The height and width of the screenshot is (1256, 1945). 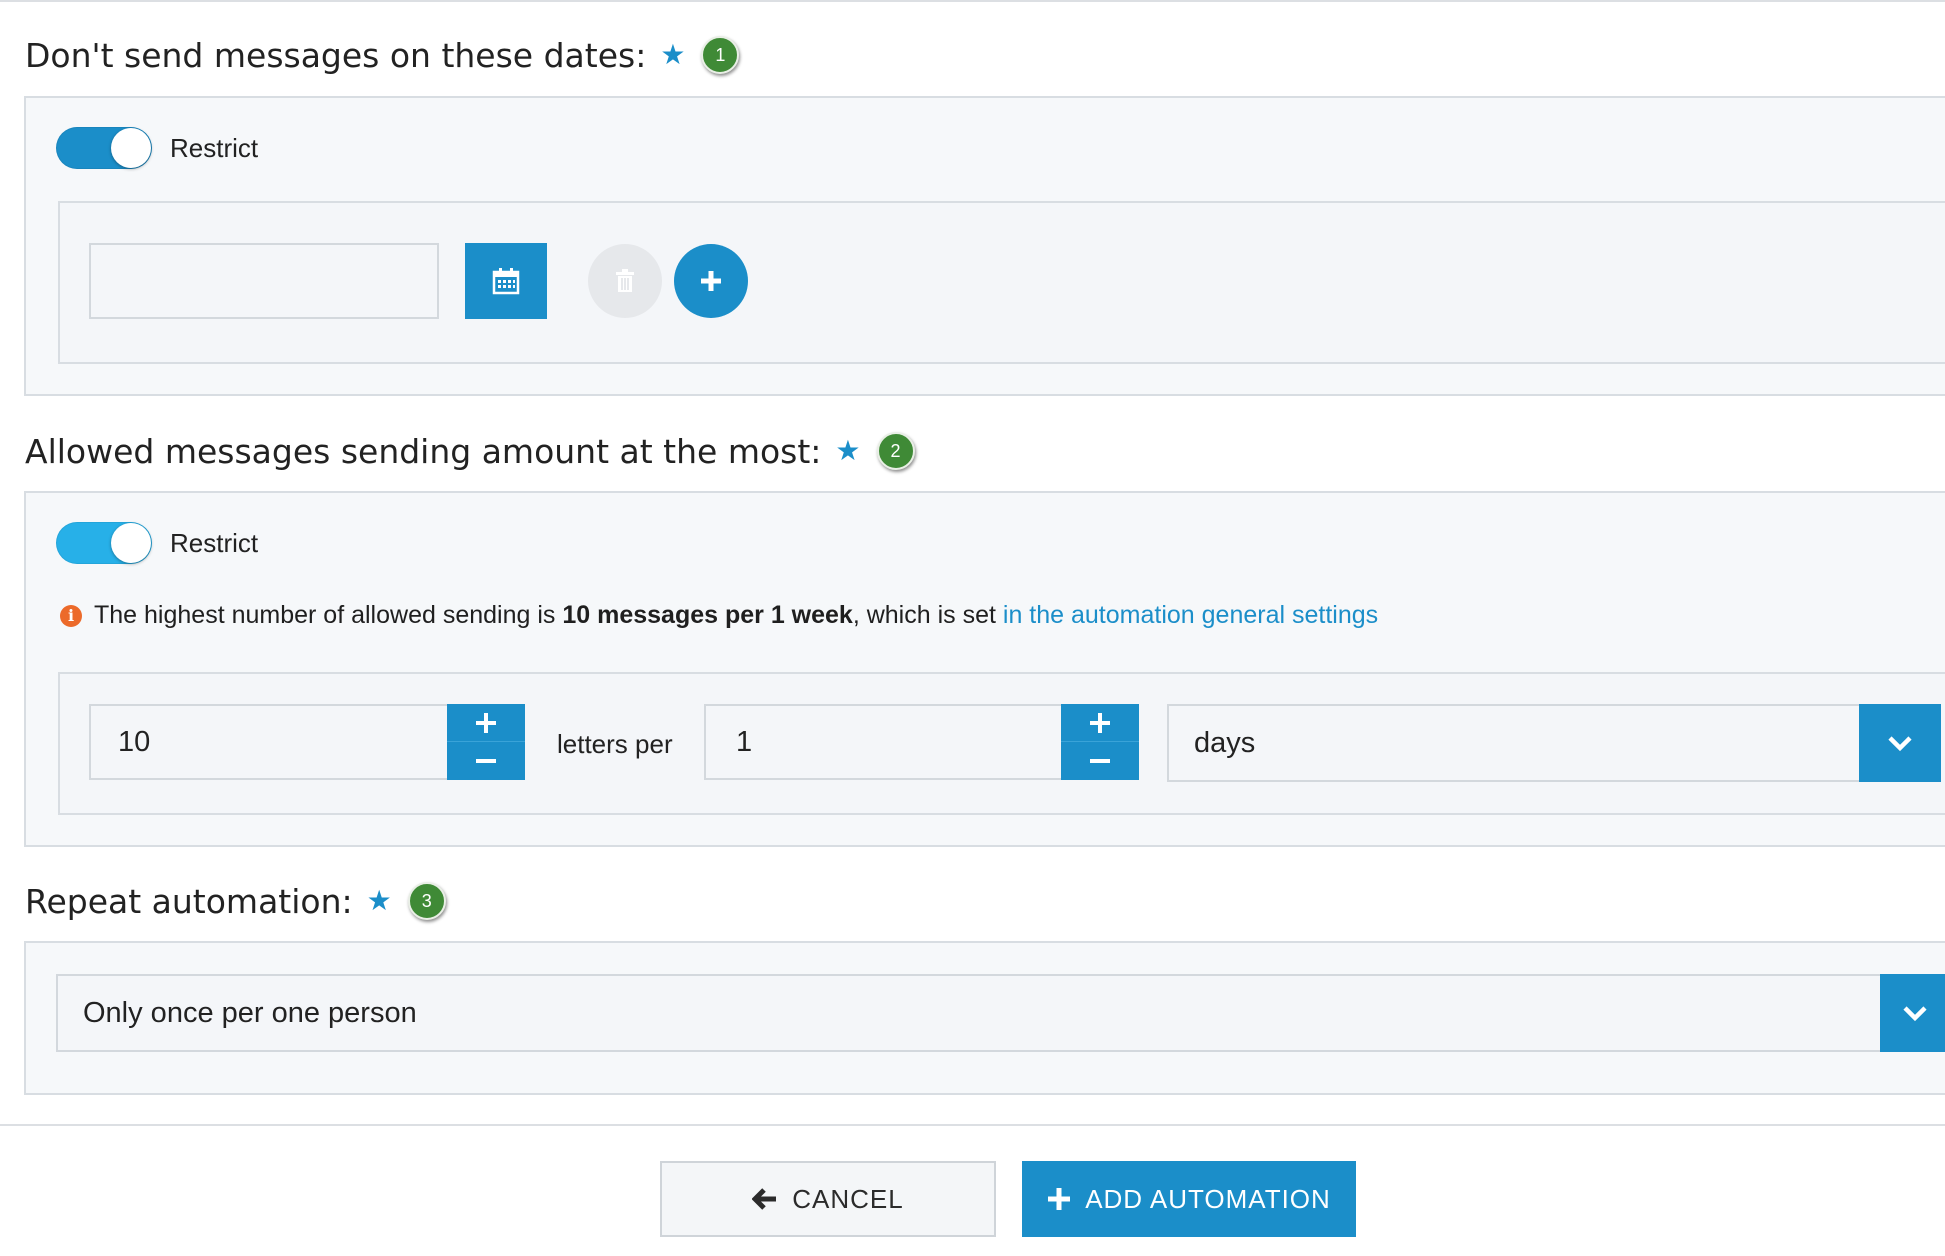 What do you see at coordinates (765, 1199) in the screenshot?
I see `arrow-left-icon` at bounding box center [765, 1199].